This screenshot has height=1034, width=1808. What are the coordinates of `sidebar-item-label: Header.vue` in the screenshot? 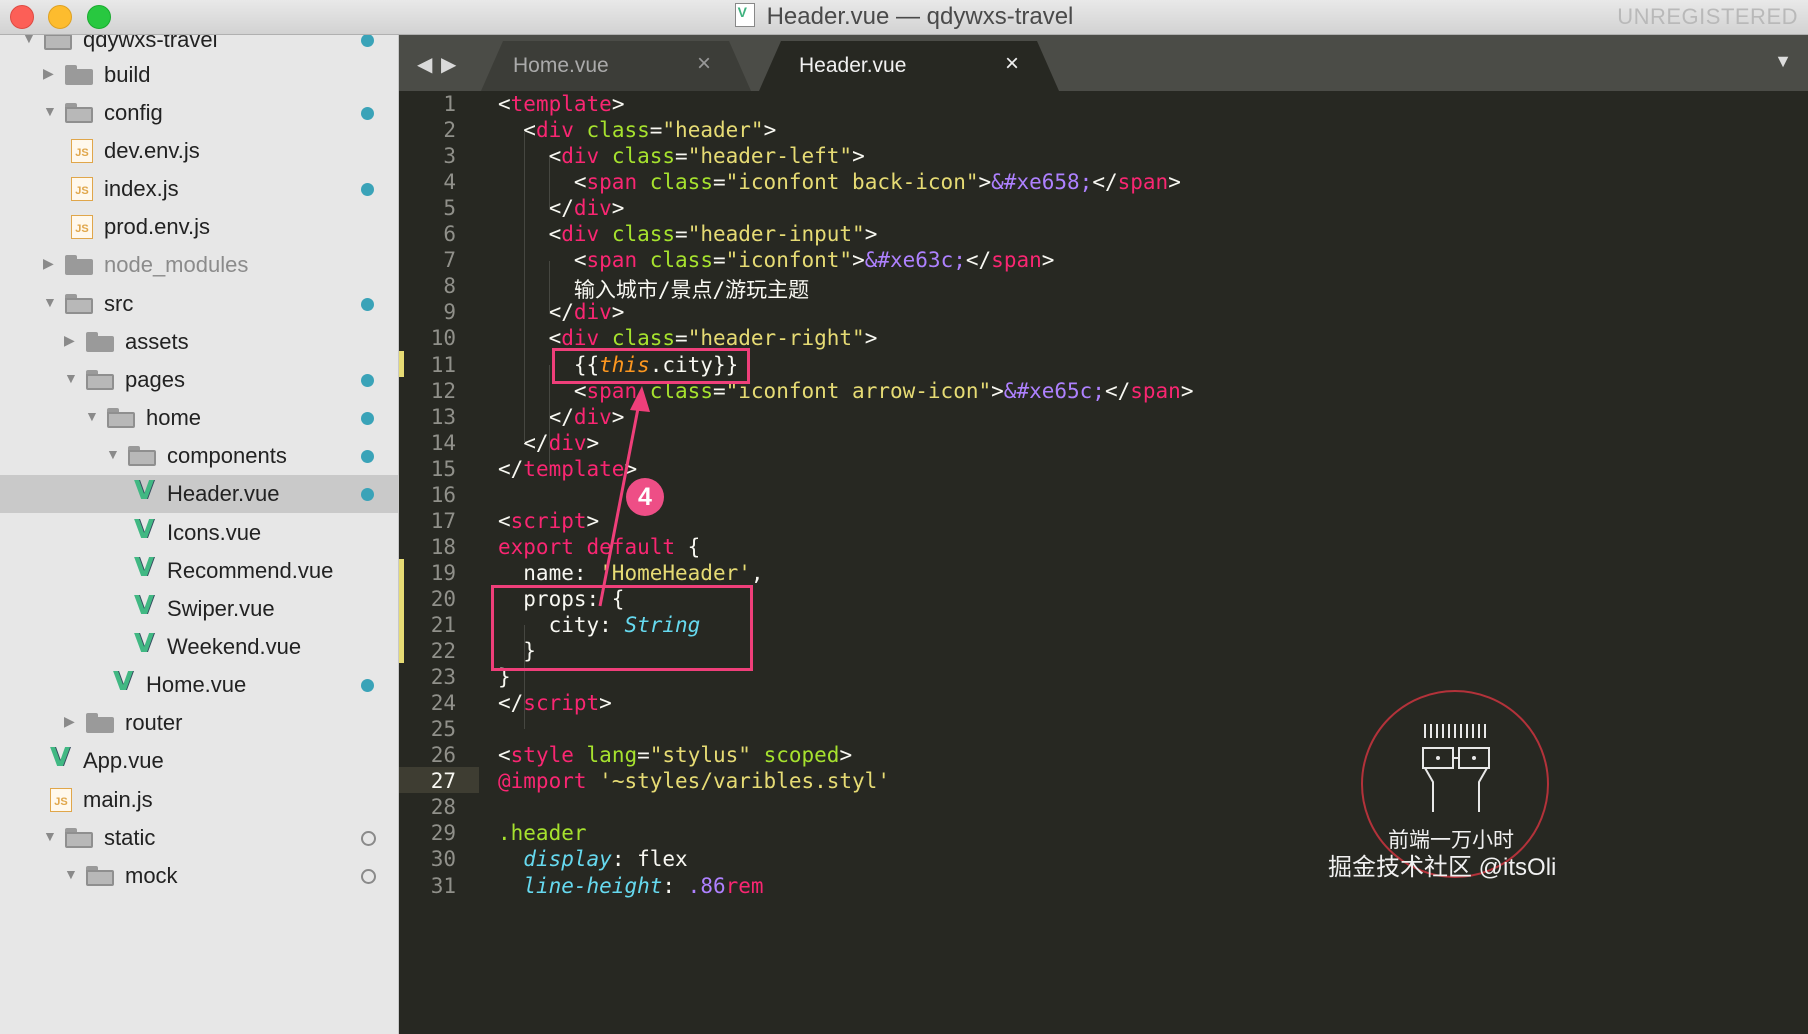 It's located at (223, 493).